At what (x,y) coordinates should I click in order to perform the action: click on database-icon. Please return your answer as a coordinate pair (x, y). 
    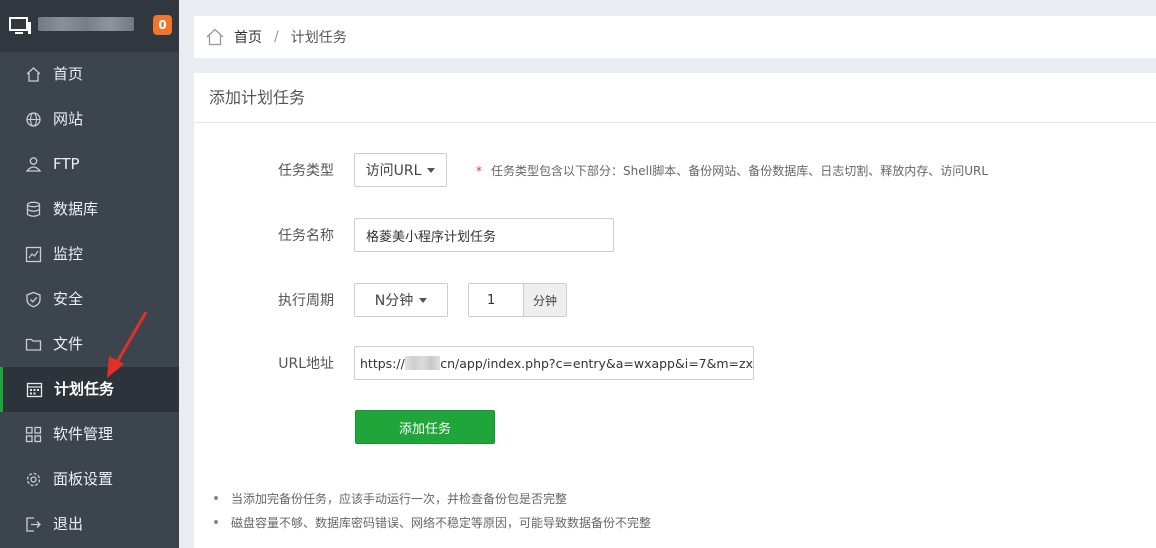
    Looking at the image, I should click on (33, 209).